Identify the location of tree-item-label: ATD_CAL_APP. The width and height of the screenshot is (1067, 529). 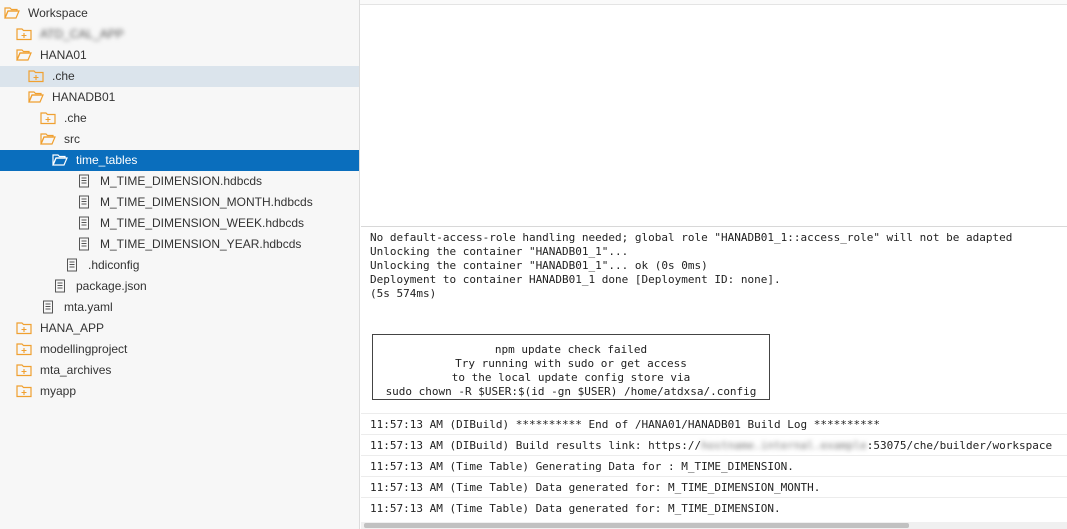
(82, 34).